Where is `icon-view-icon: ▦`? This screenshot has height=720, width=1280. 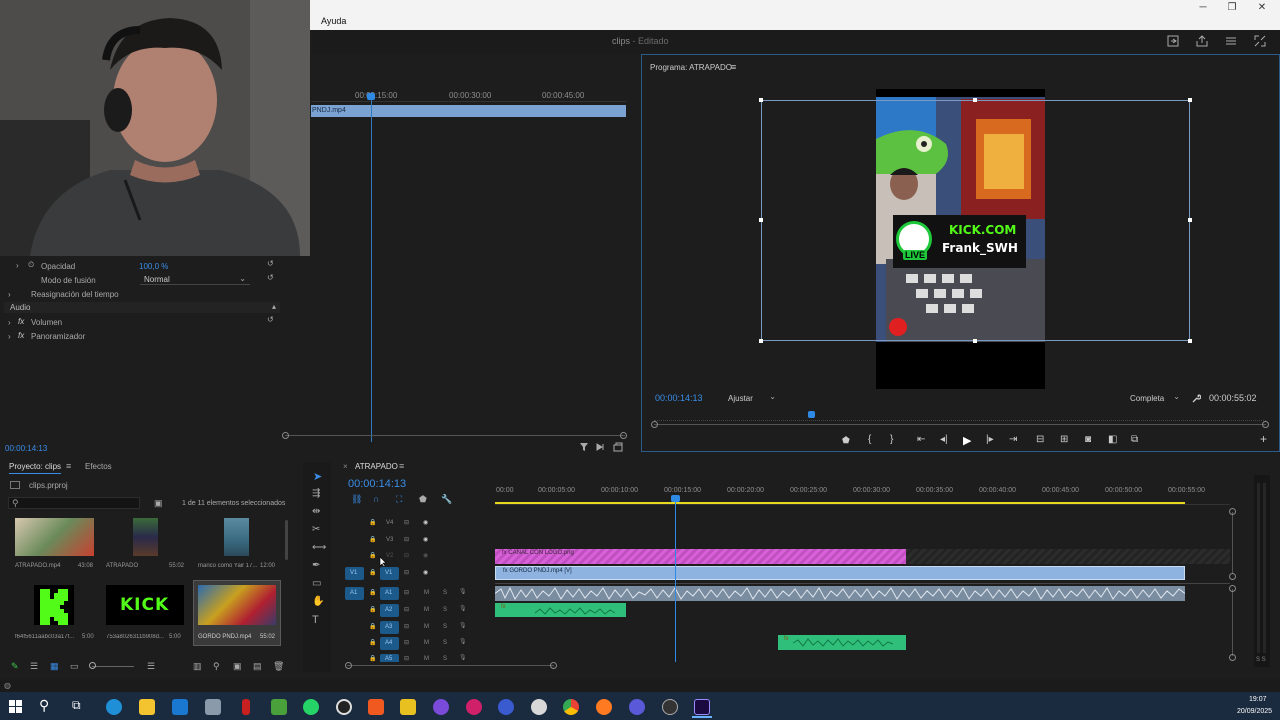 icon-view-icon: ▦ is located at coordinates (54, 666).